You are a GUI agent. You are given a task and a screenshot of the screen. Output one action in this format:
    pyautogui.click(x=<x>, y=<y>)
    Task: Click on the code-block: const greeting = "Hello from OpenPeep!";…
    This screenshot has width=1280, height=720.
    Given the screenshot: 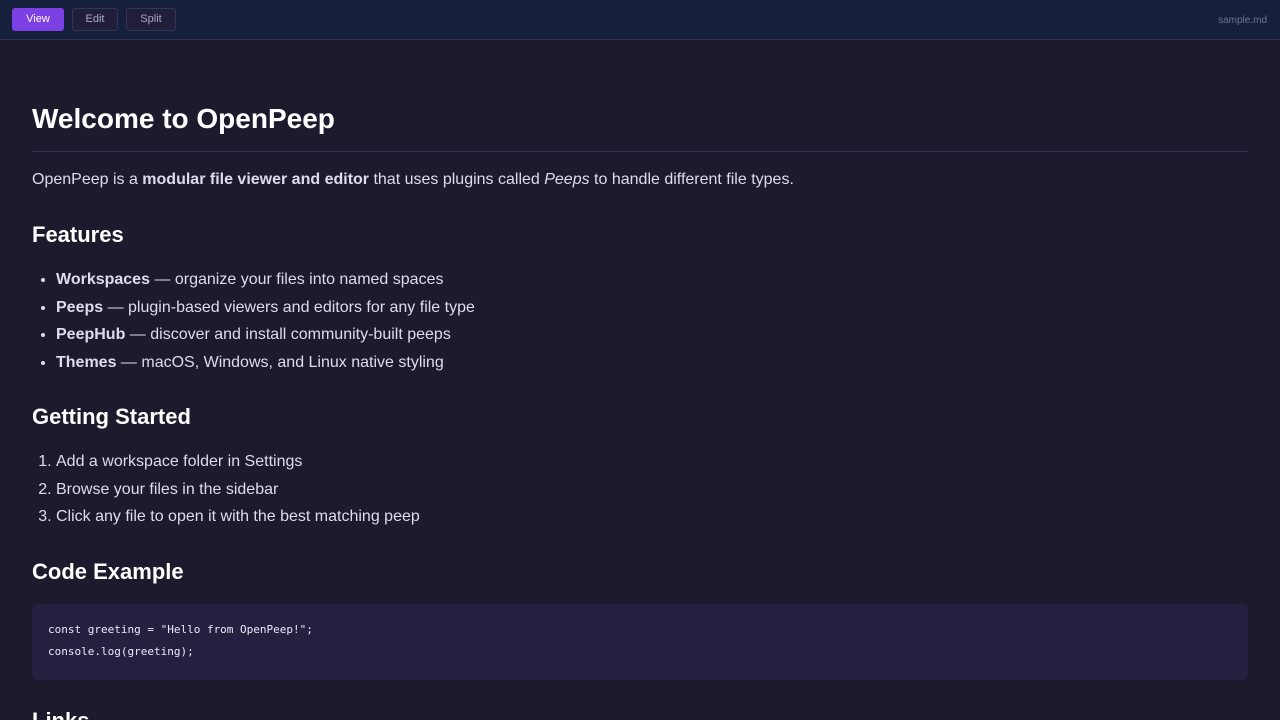 What is the action you would take?
    pyautogui.click(x=640, y=642)
    